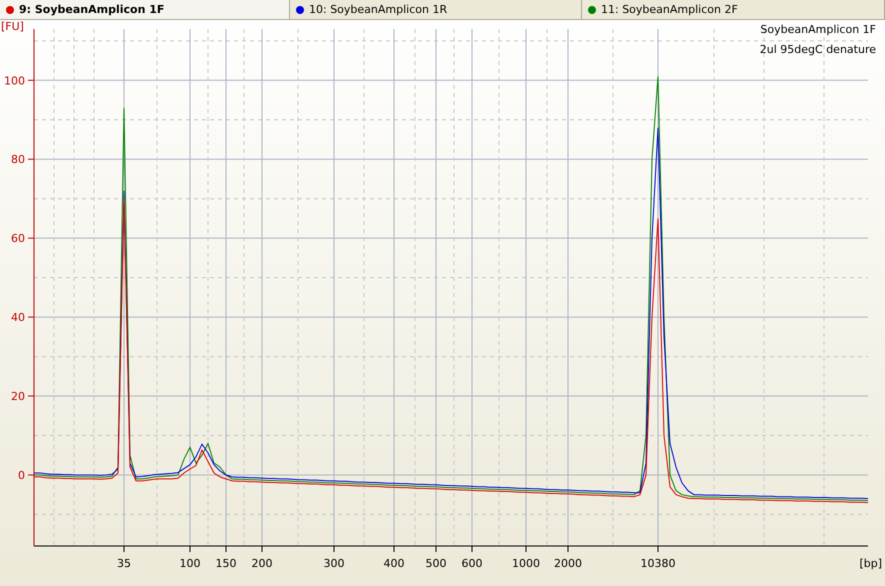 The image size is (885, 586). Describe the element at coordinates (472, 563) in the screenshot. I see `tick-label: 600` at that location.